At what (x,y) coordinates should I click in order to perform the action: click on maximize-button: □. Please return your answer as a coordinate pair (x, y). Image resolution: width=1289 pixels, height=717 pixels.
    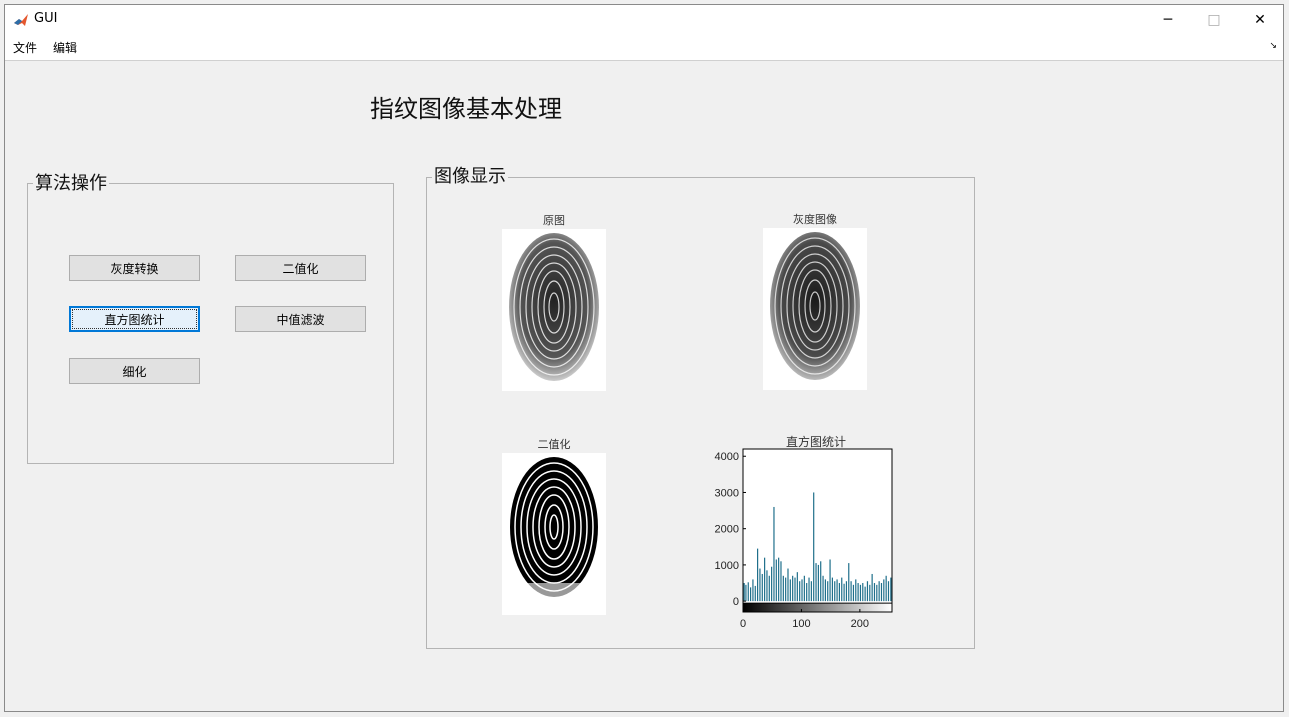
    Looking at the image, I should click on (1214, 20).